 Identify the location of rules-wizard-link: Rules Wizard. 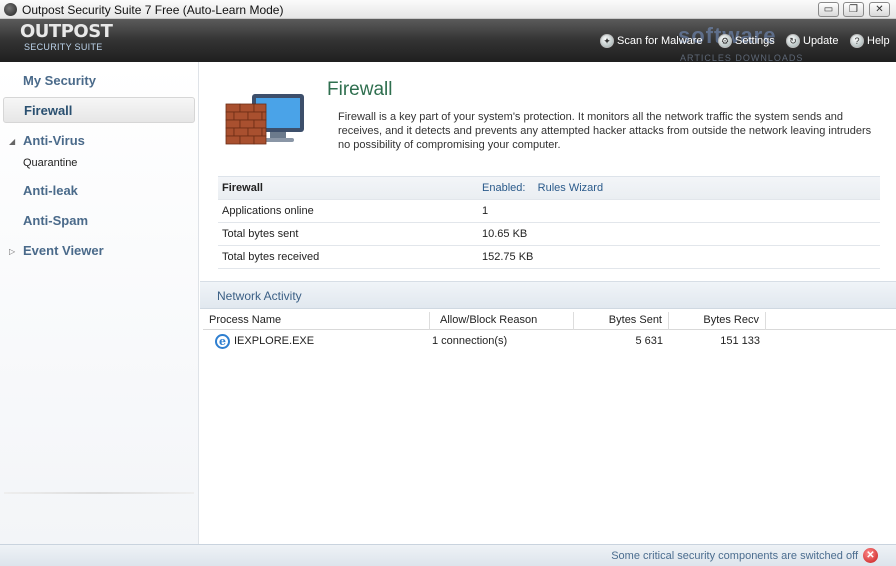
(570, 188).